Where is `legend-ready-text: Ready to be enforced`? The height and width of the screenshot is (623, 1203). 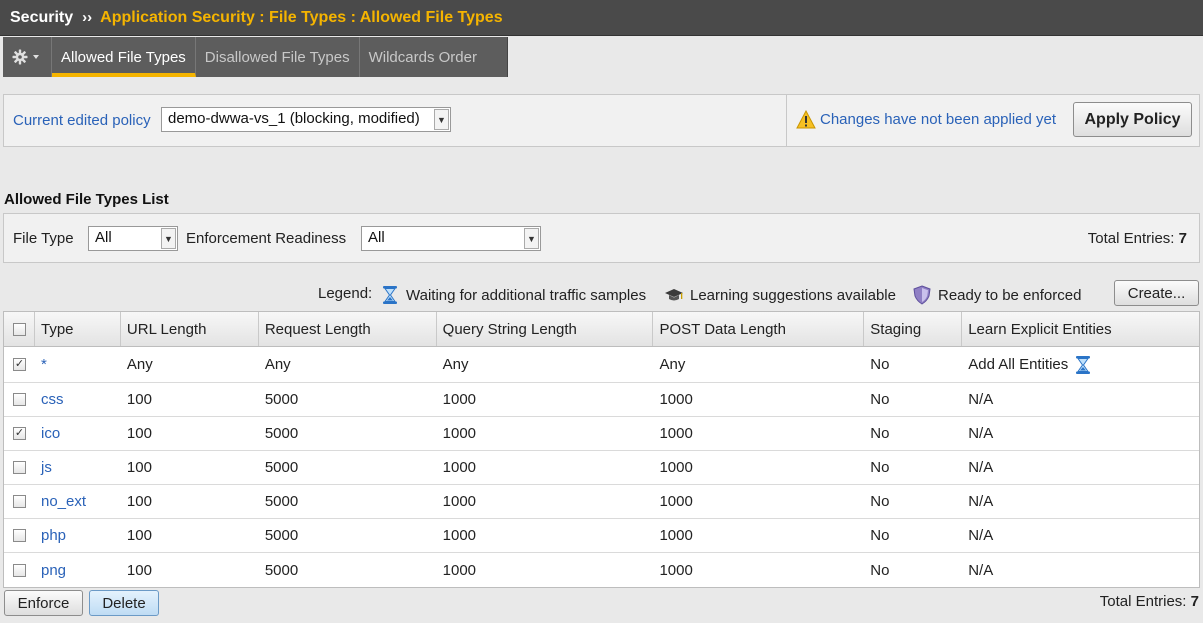
legend-ready-text: Ready to be enforced is located at coordinates (1010, 295).